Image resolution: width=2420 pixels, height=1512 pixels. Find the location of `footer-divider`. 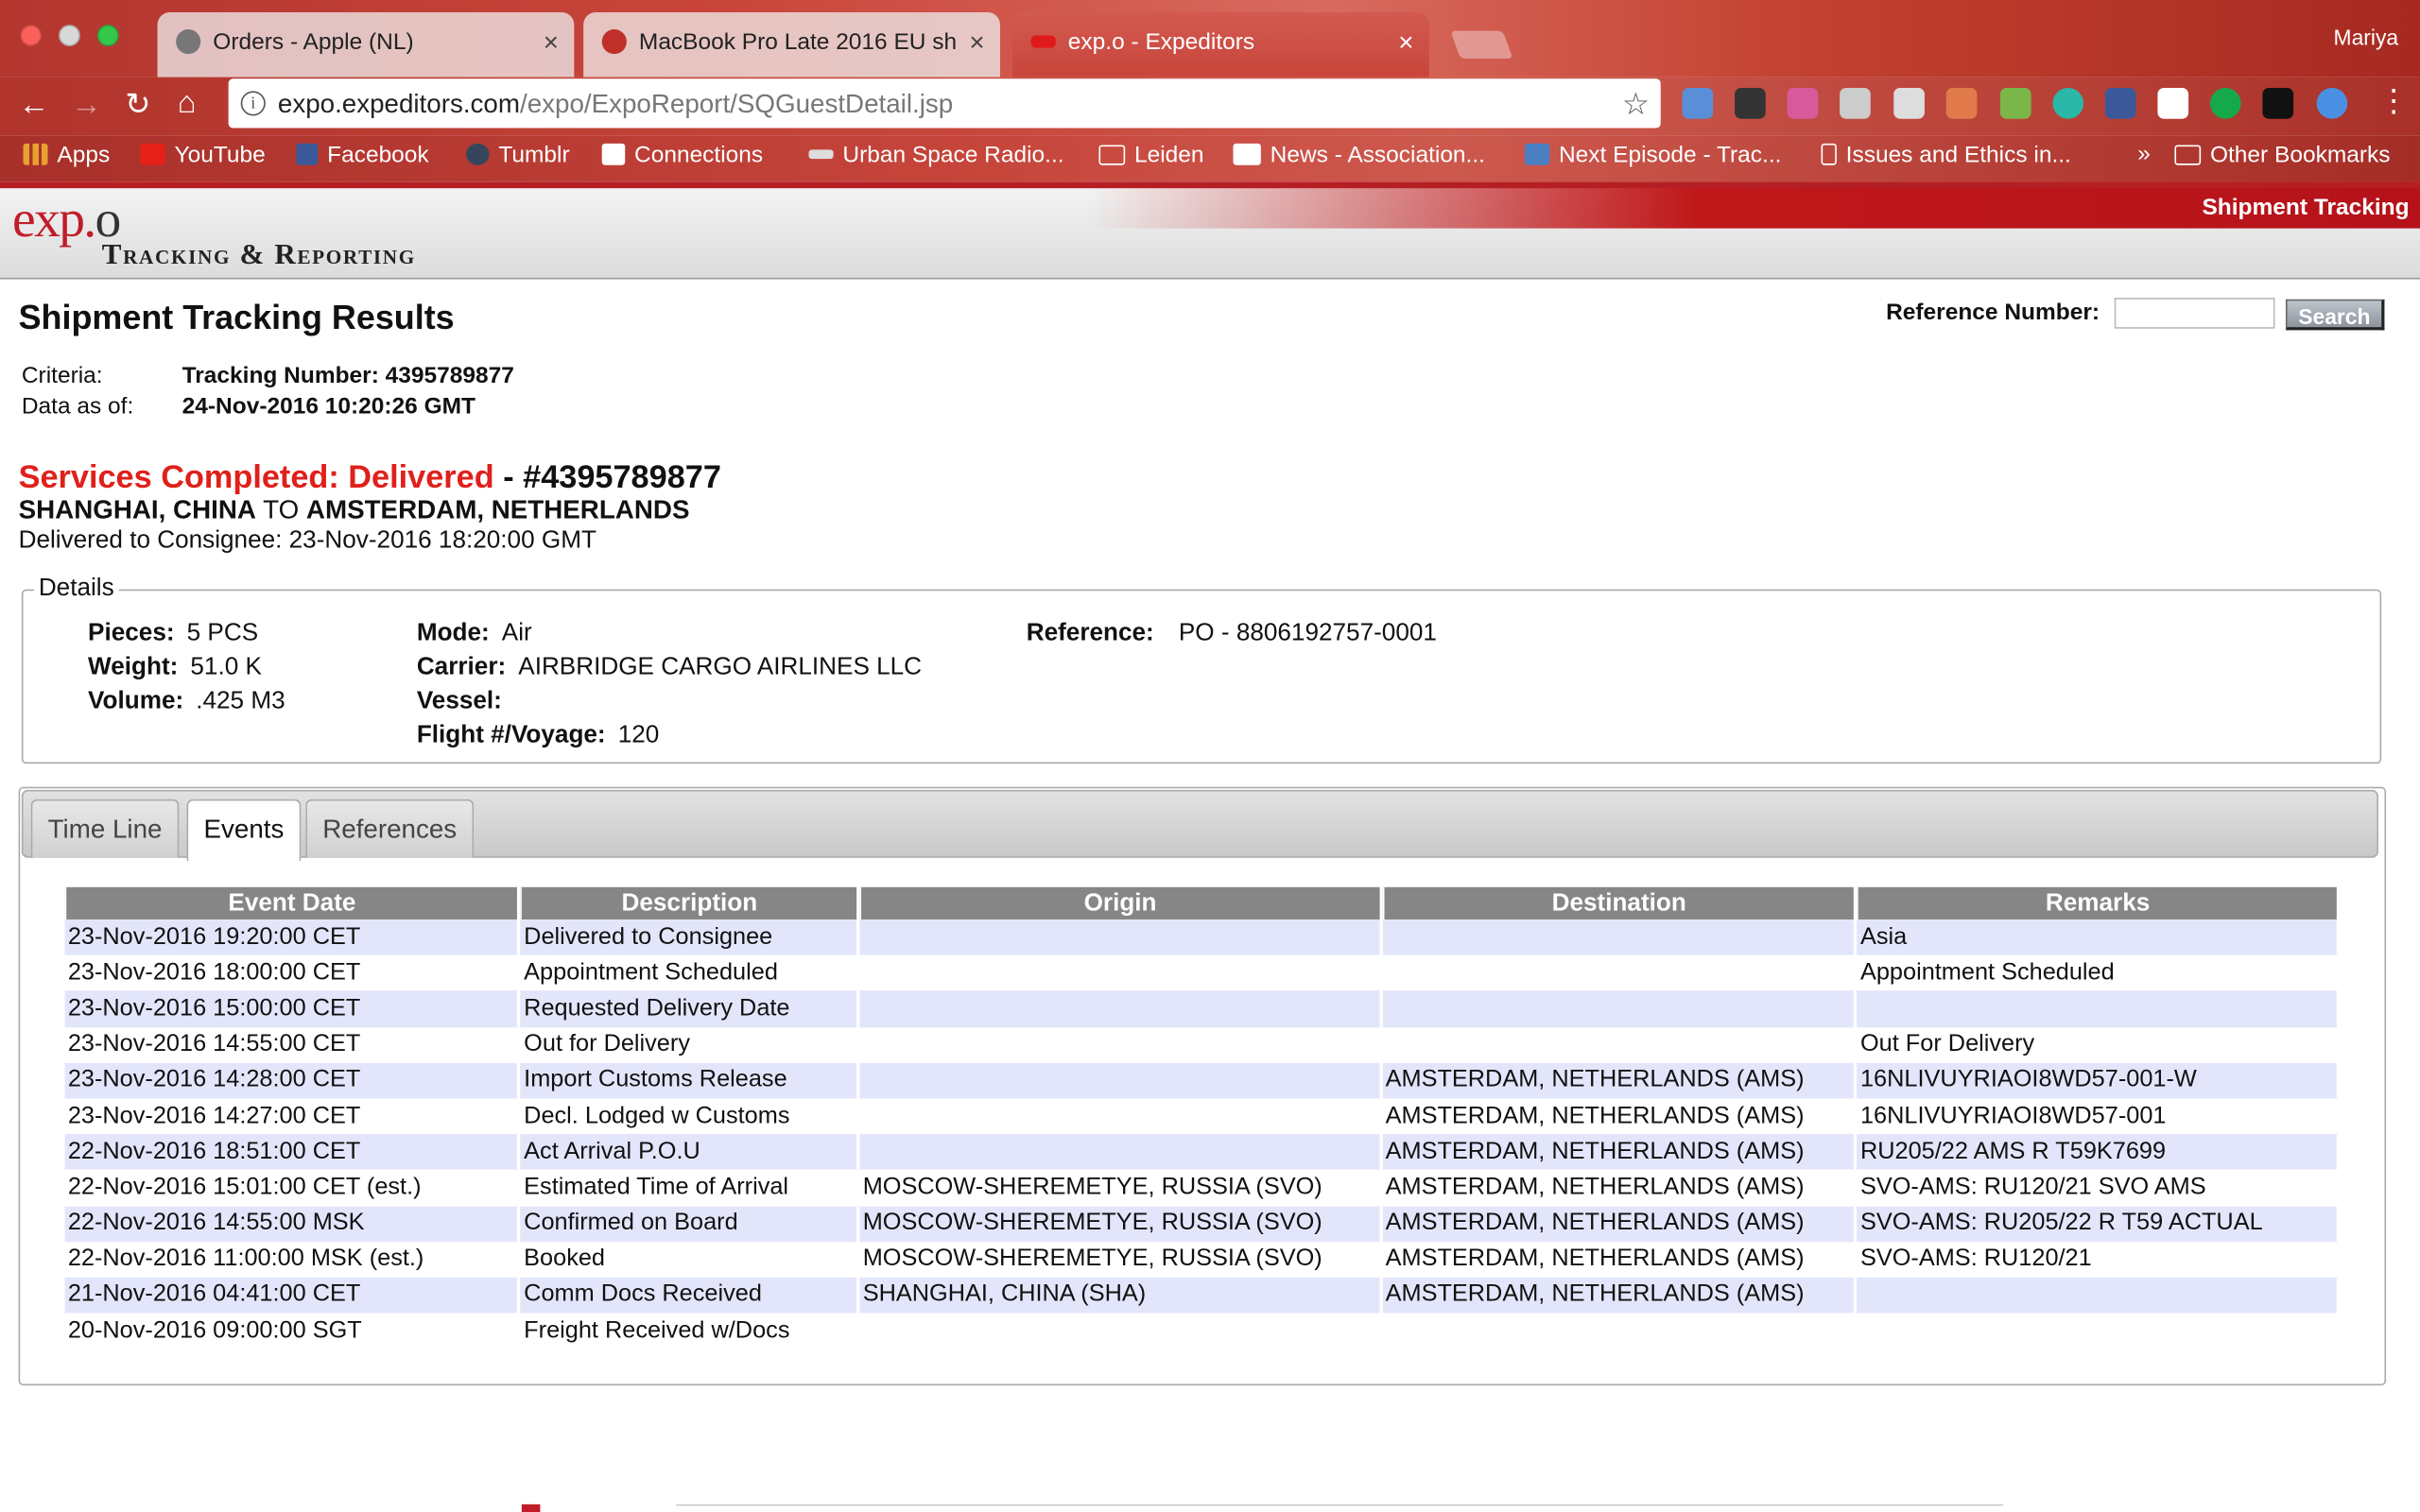

footer-divider is located at coordinates (1340, 1504).